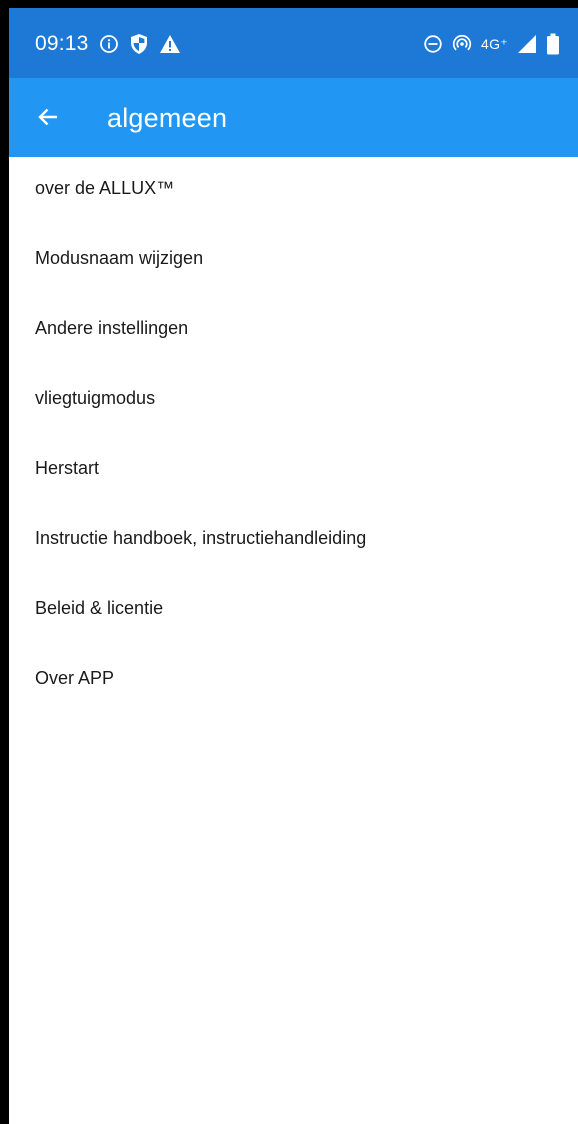 The width and height of the screenshot is (578, 1124). I want to click on menu-item-label: over de ALLUX™, so click(105, 188).